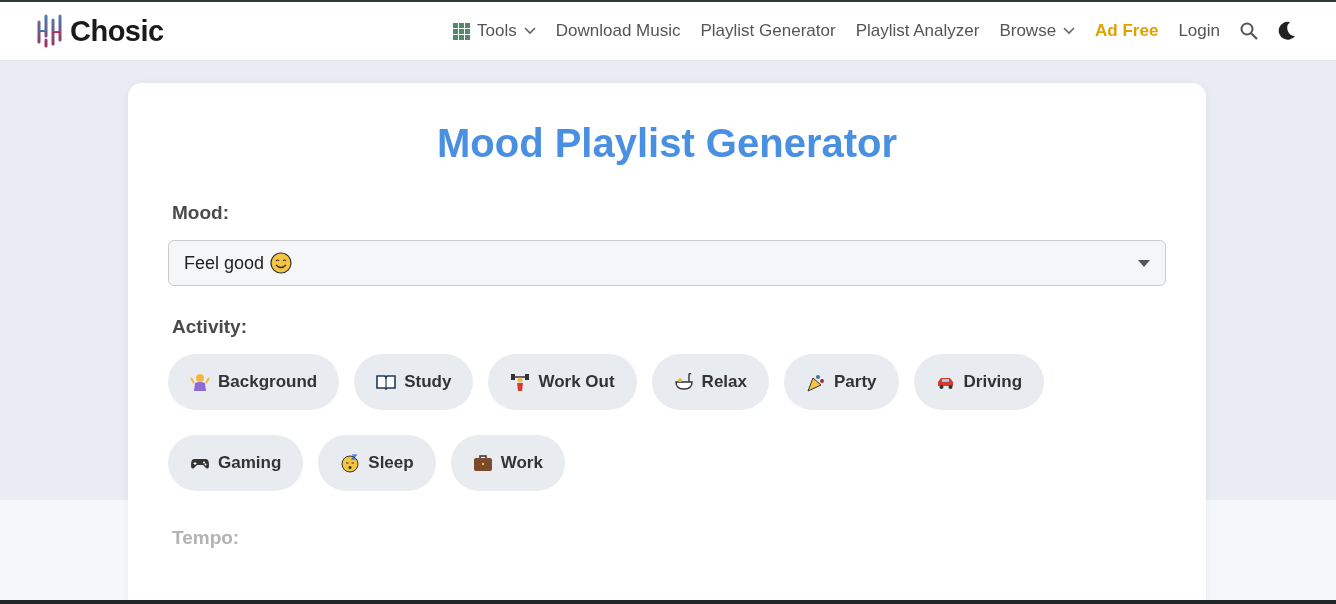 This screenshot has height=604, width=1336. Describe the element at coordinates (1037, 31) in the screenshot. I see `nav-link: Browse` at that location.